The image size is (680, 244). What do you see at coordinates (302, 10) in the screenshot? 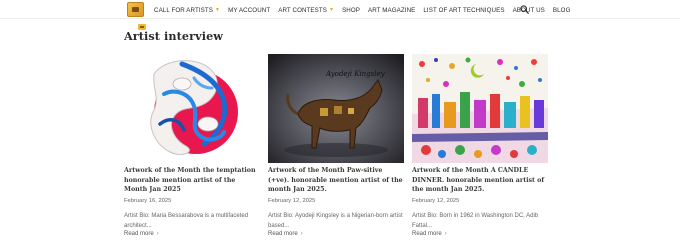
I see `nav-item-label: Art contests` at bounding box center [302, 10].